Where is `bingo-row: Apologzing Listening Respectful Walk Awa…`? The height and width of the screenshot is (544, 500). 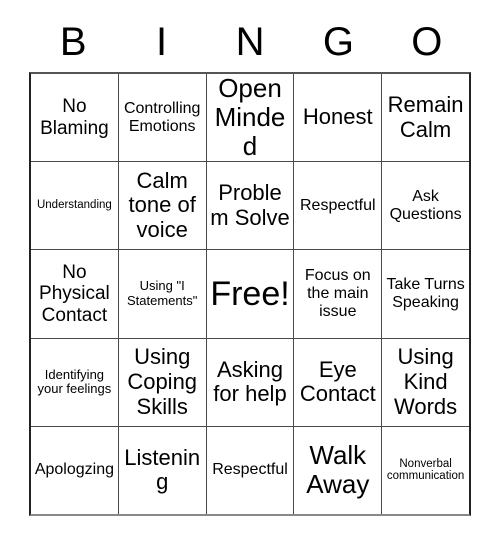 bingo-row: Apologzing Listening Respectful Walk Awa… is located at coordinates (250, 470).